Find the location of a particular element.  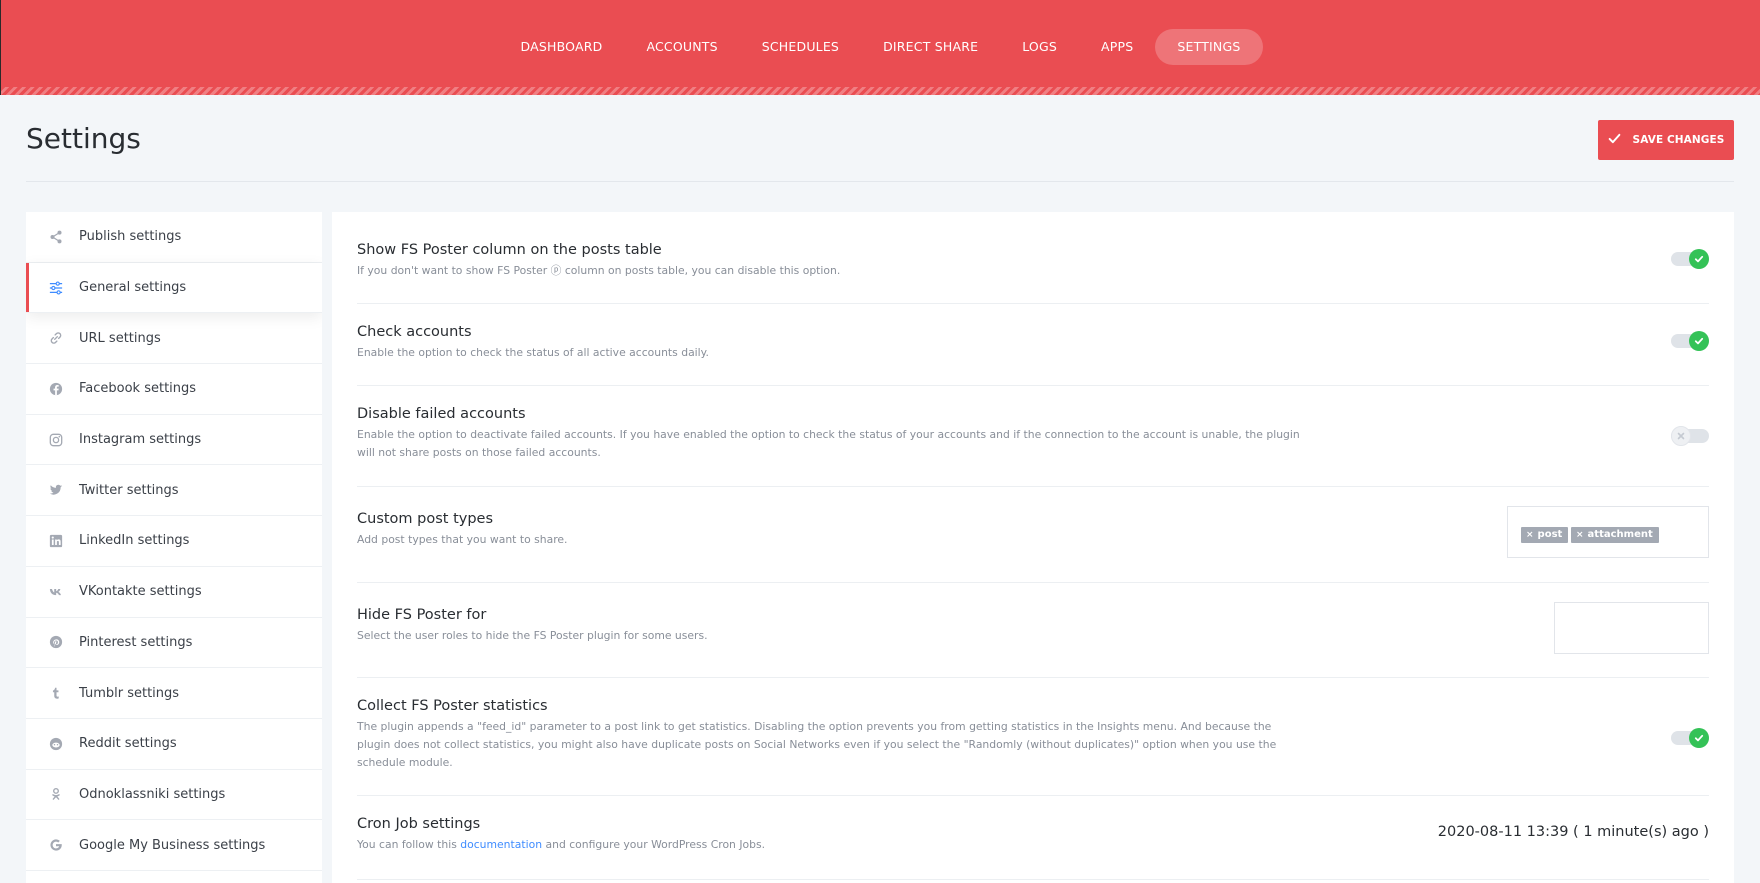

sidebar-item-twitter: Twitter settings is located at coordinates (174, 491).